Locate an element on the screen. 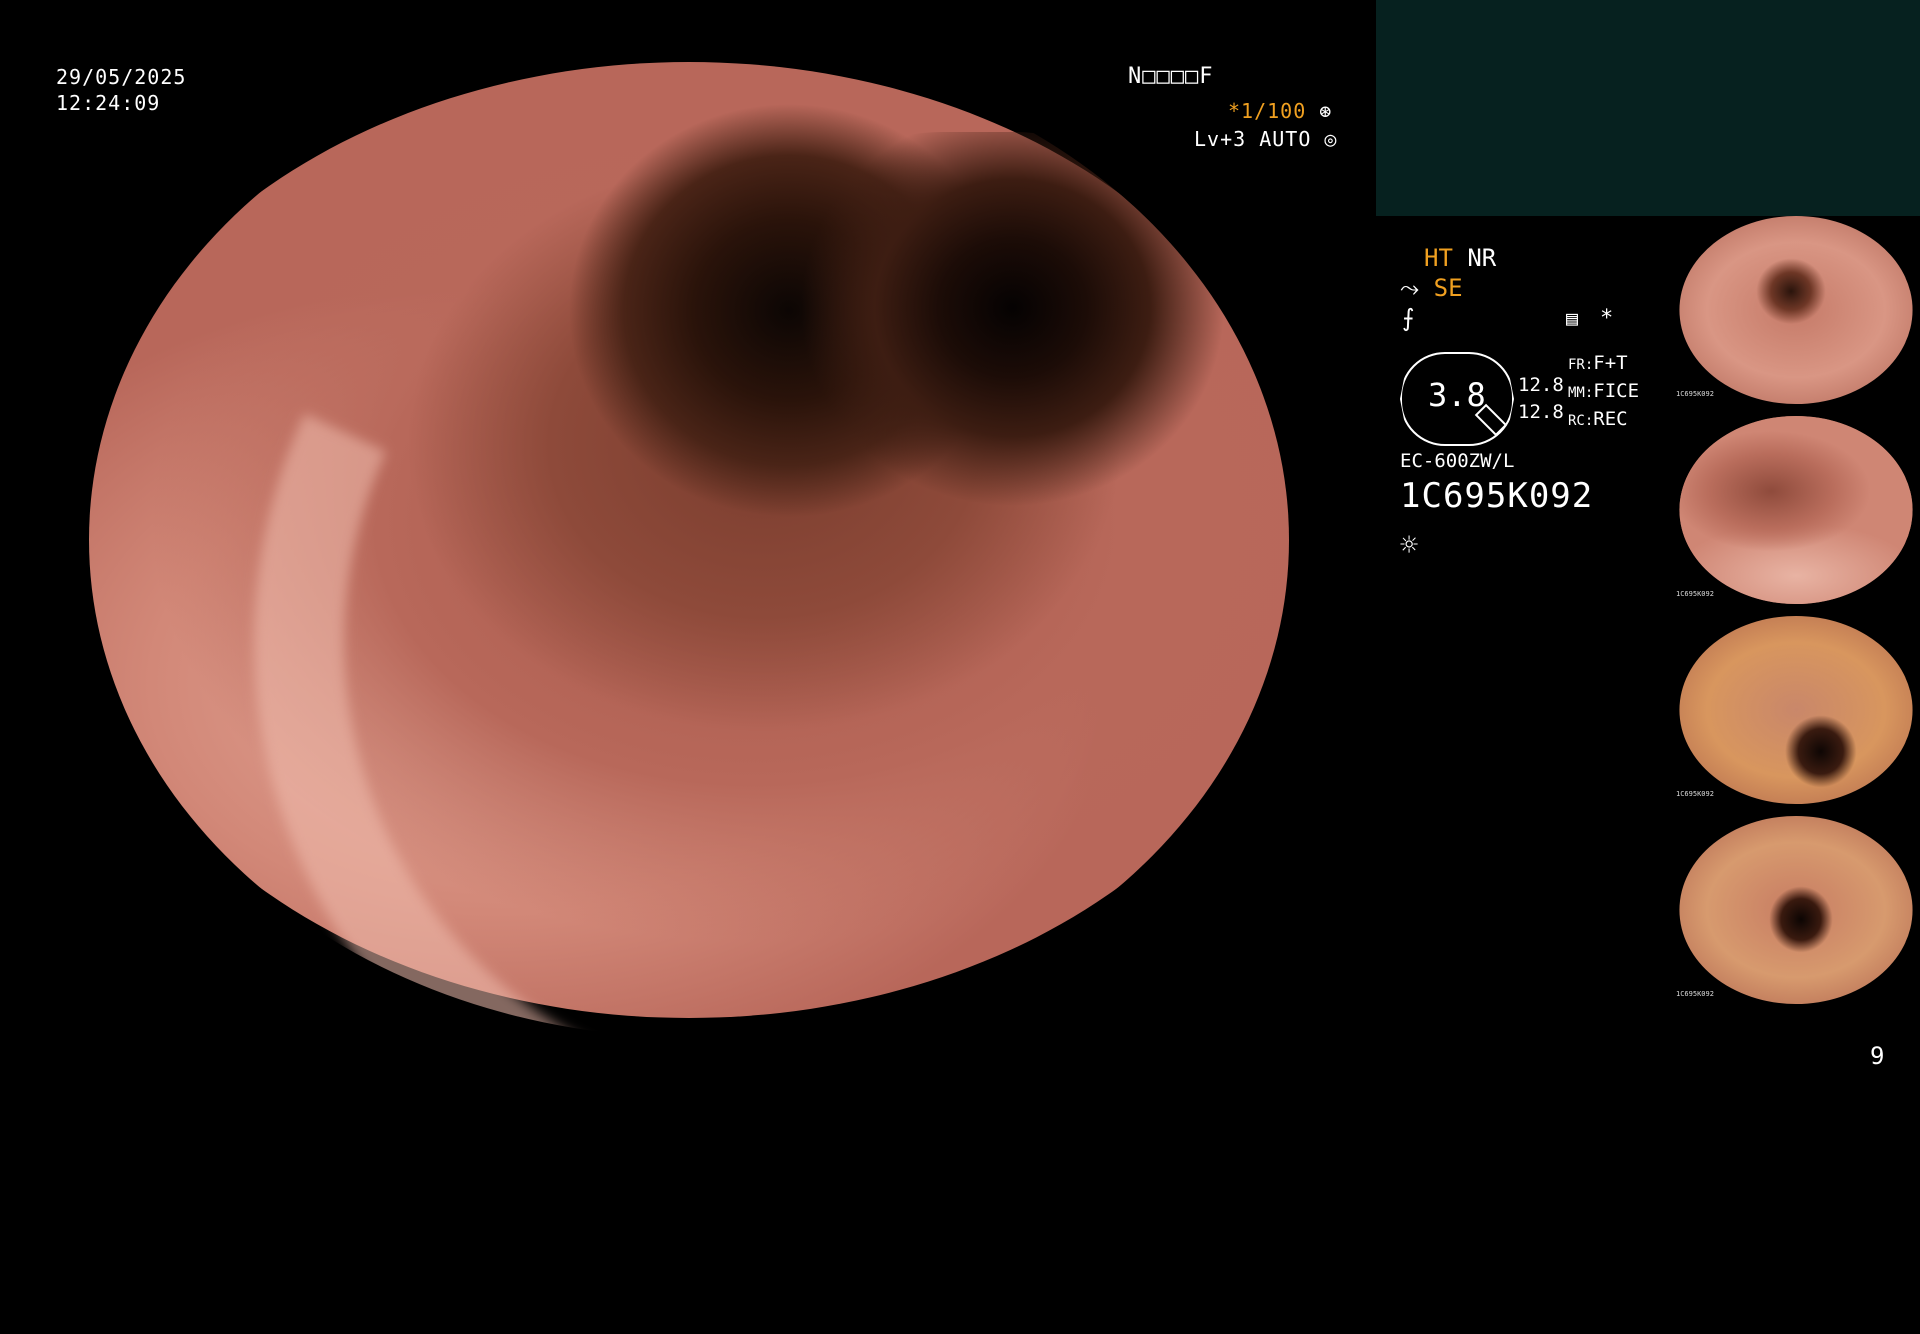  thumbnail-3: 1C695K092 is located at coordinates (1796, 710).